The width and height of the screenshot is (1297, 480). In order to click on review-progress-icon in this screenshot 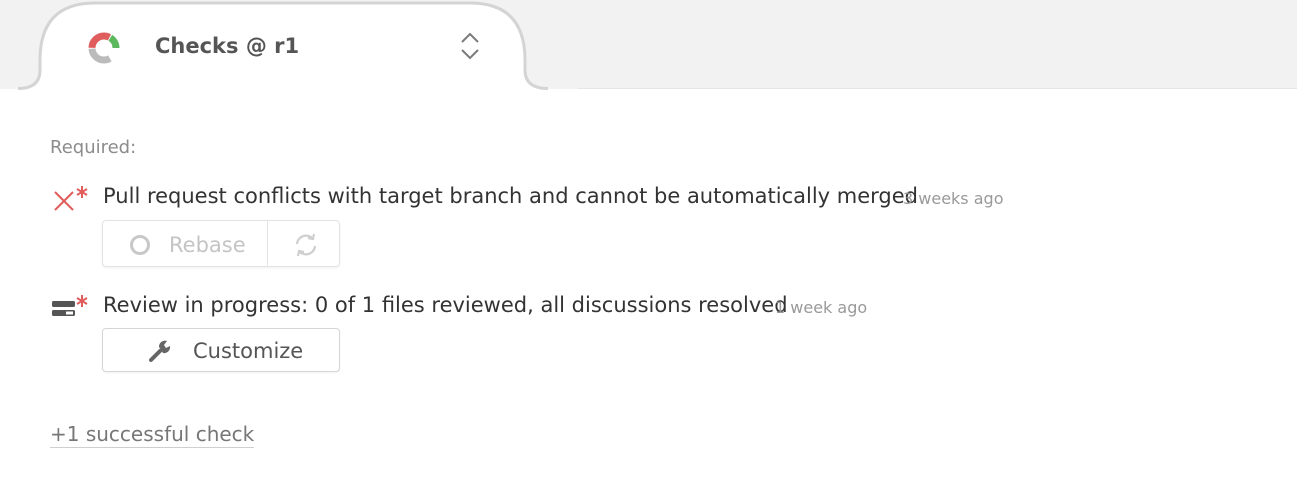, I will do `click(70, 305)`.